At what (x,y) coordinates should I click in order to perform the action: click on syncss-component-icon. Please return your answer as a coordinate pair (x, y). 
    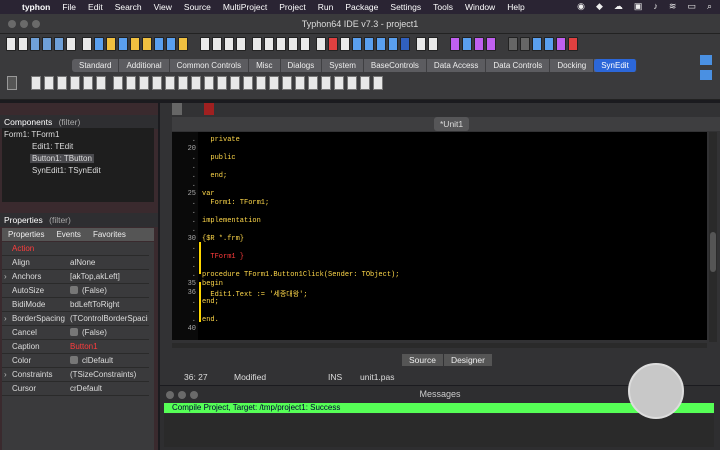
    Looking at the image, I should click on (248, 83).